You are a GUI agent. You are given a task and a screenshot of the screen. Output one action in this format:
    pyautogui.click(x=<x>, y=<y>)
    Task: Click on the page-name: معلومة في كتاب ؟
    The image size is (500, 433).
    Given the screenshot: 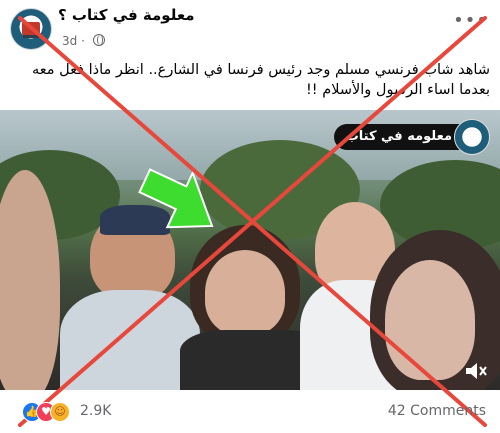 What is the action you would take?
    pyautogui.click(x=126, y=15)
    